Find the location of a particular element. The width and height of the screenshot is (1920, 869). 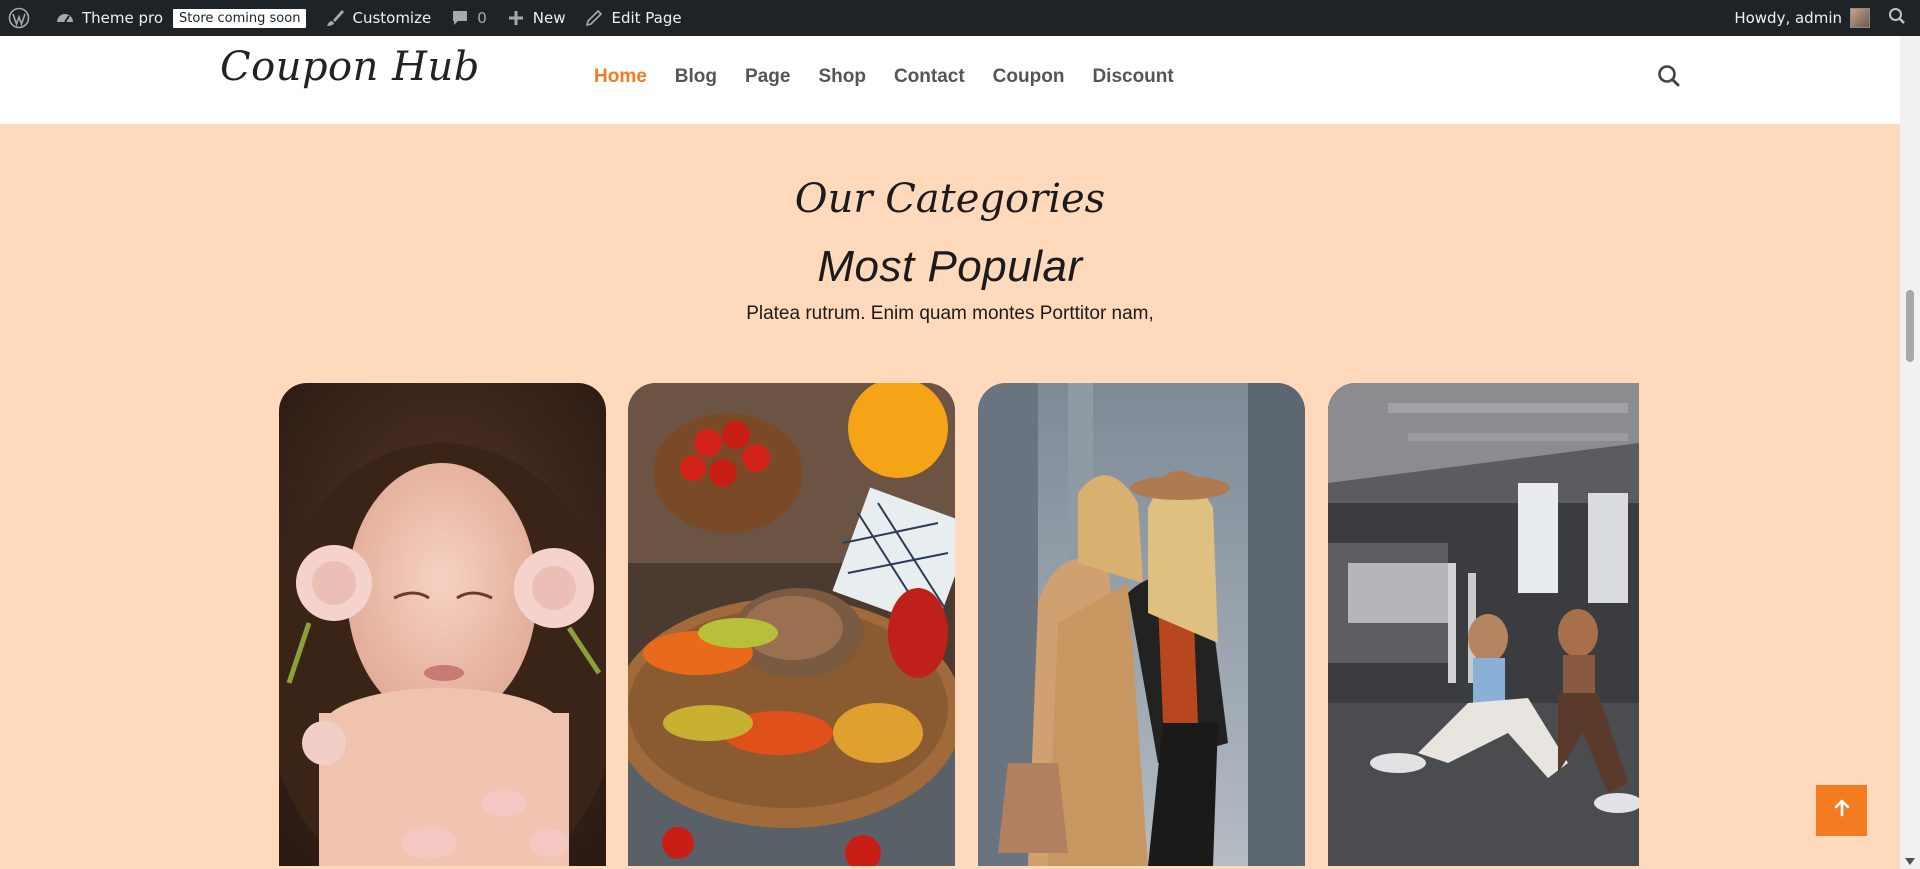

comment-icon is located at coordinates (460, 18).